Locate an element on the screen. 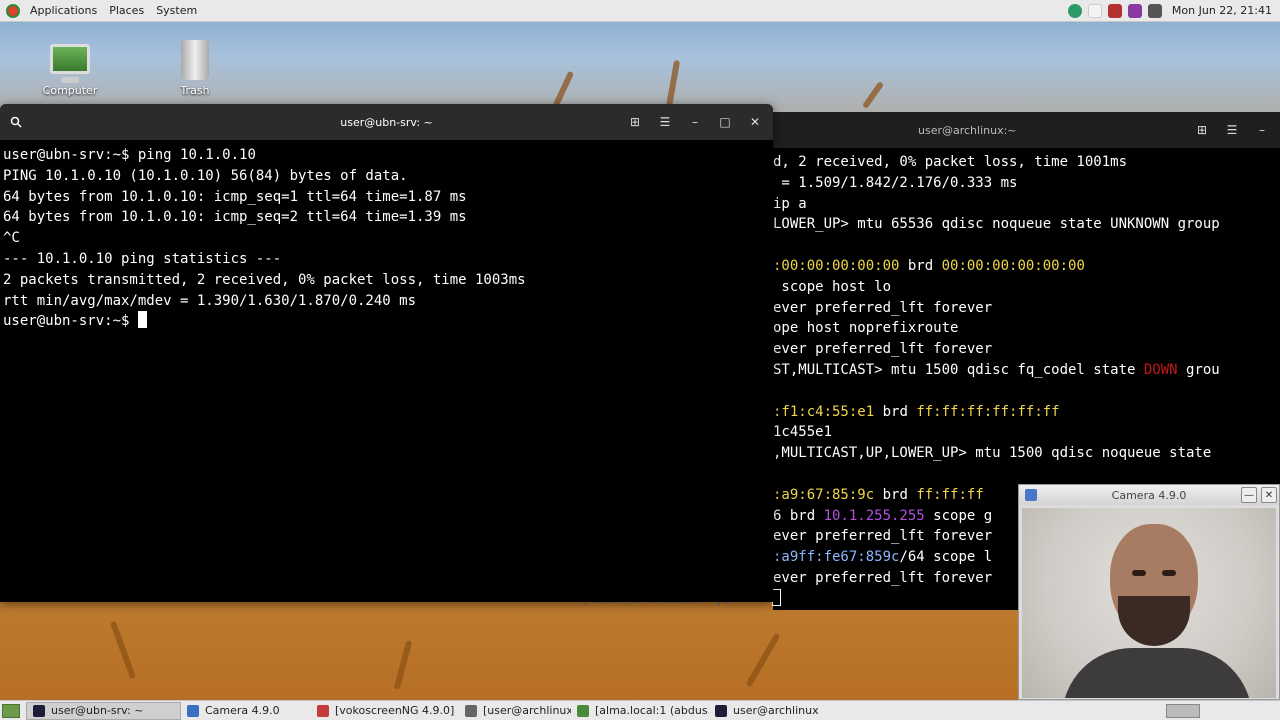  close-button: ✕ is located at coordinates (1269, 495).